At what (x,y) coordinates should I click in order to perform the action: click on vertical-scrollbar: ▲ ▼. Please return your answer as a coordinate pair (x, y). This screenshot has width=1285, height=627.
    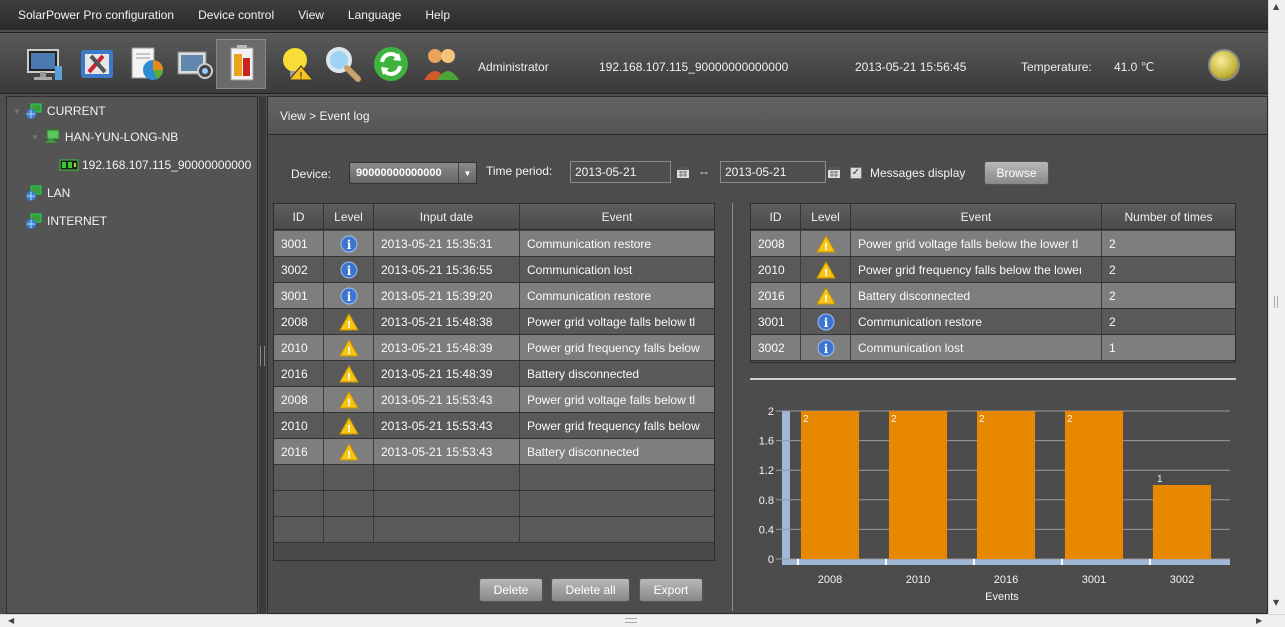
    Looking at the image, I should click on (1276, 307).